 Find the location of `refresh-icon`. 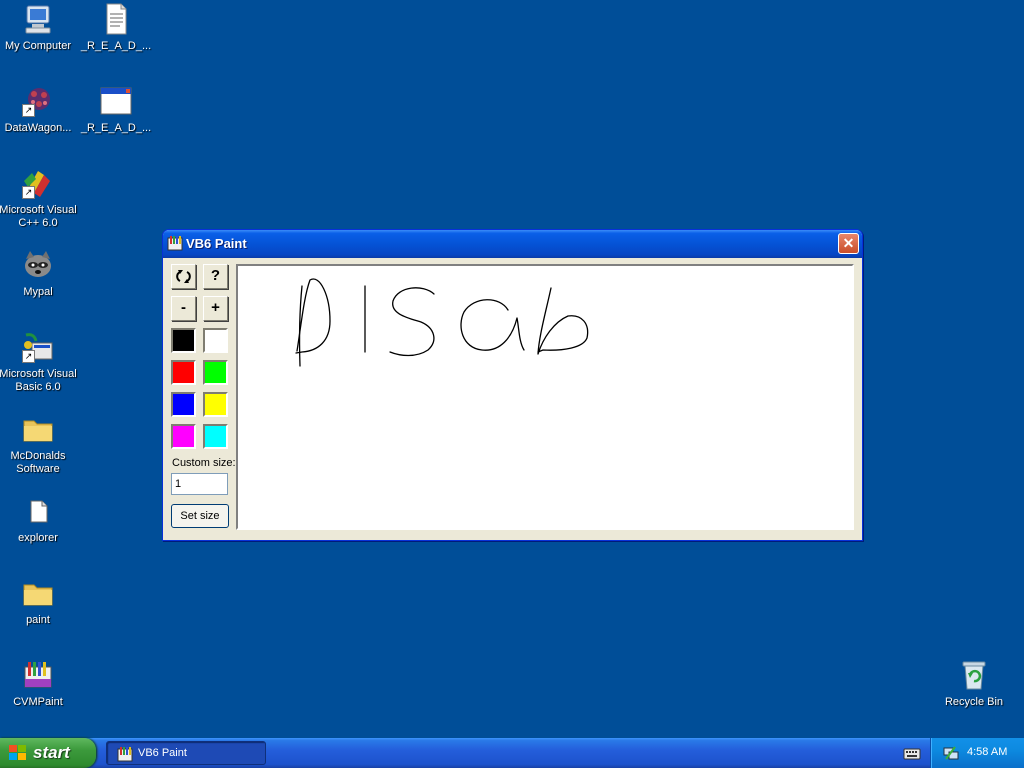

refresh-icon is located at coordinates (183, 276).